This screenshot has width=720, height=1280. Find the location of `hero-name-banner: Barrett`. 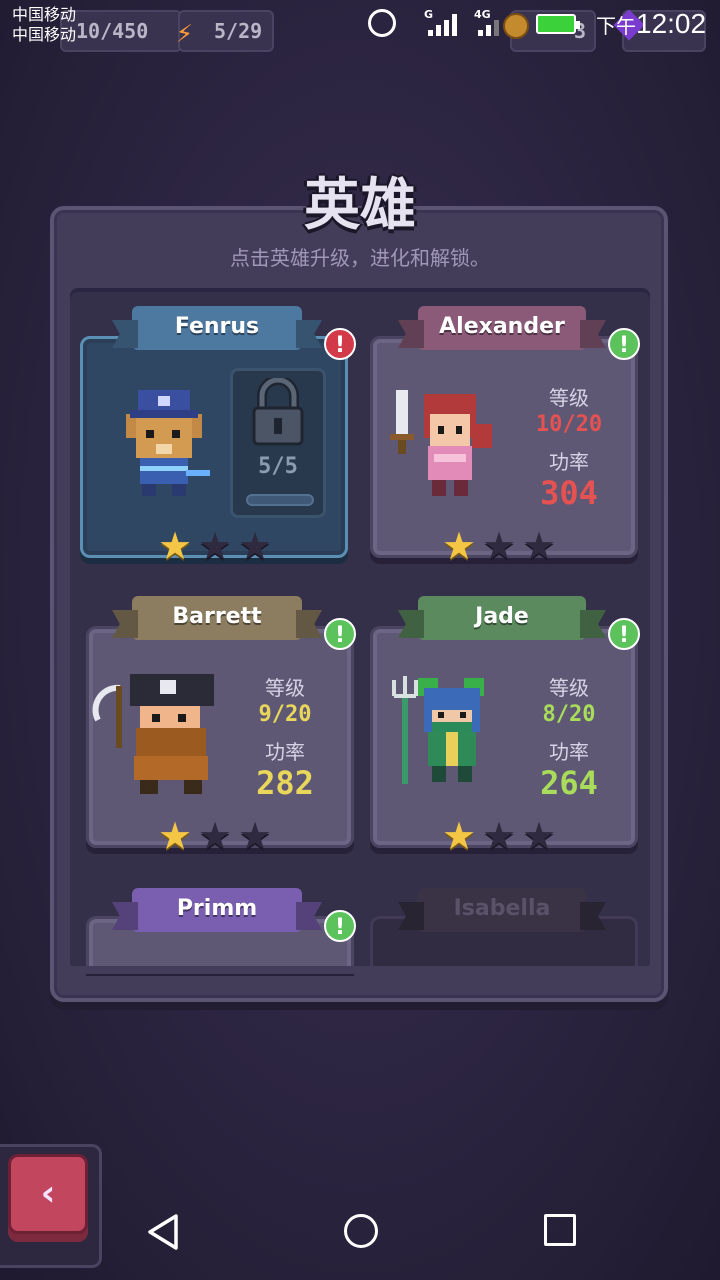

hero-name-banner: Barrett is located at coordinates (217, 618).